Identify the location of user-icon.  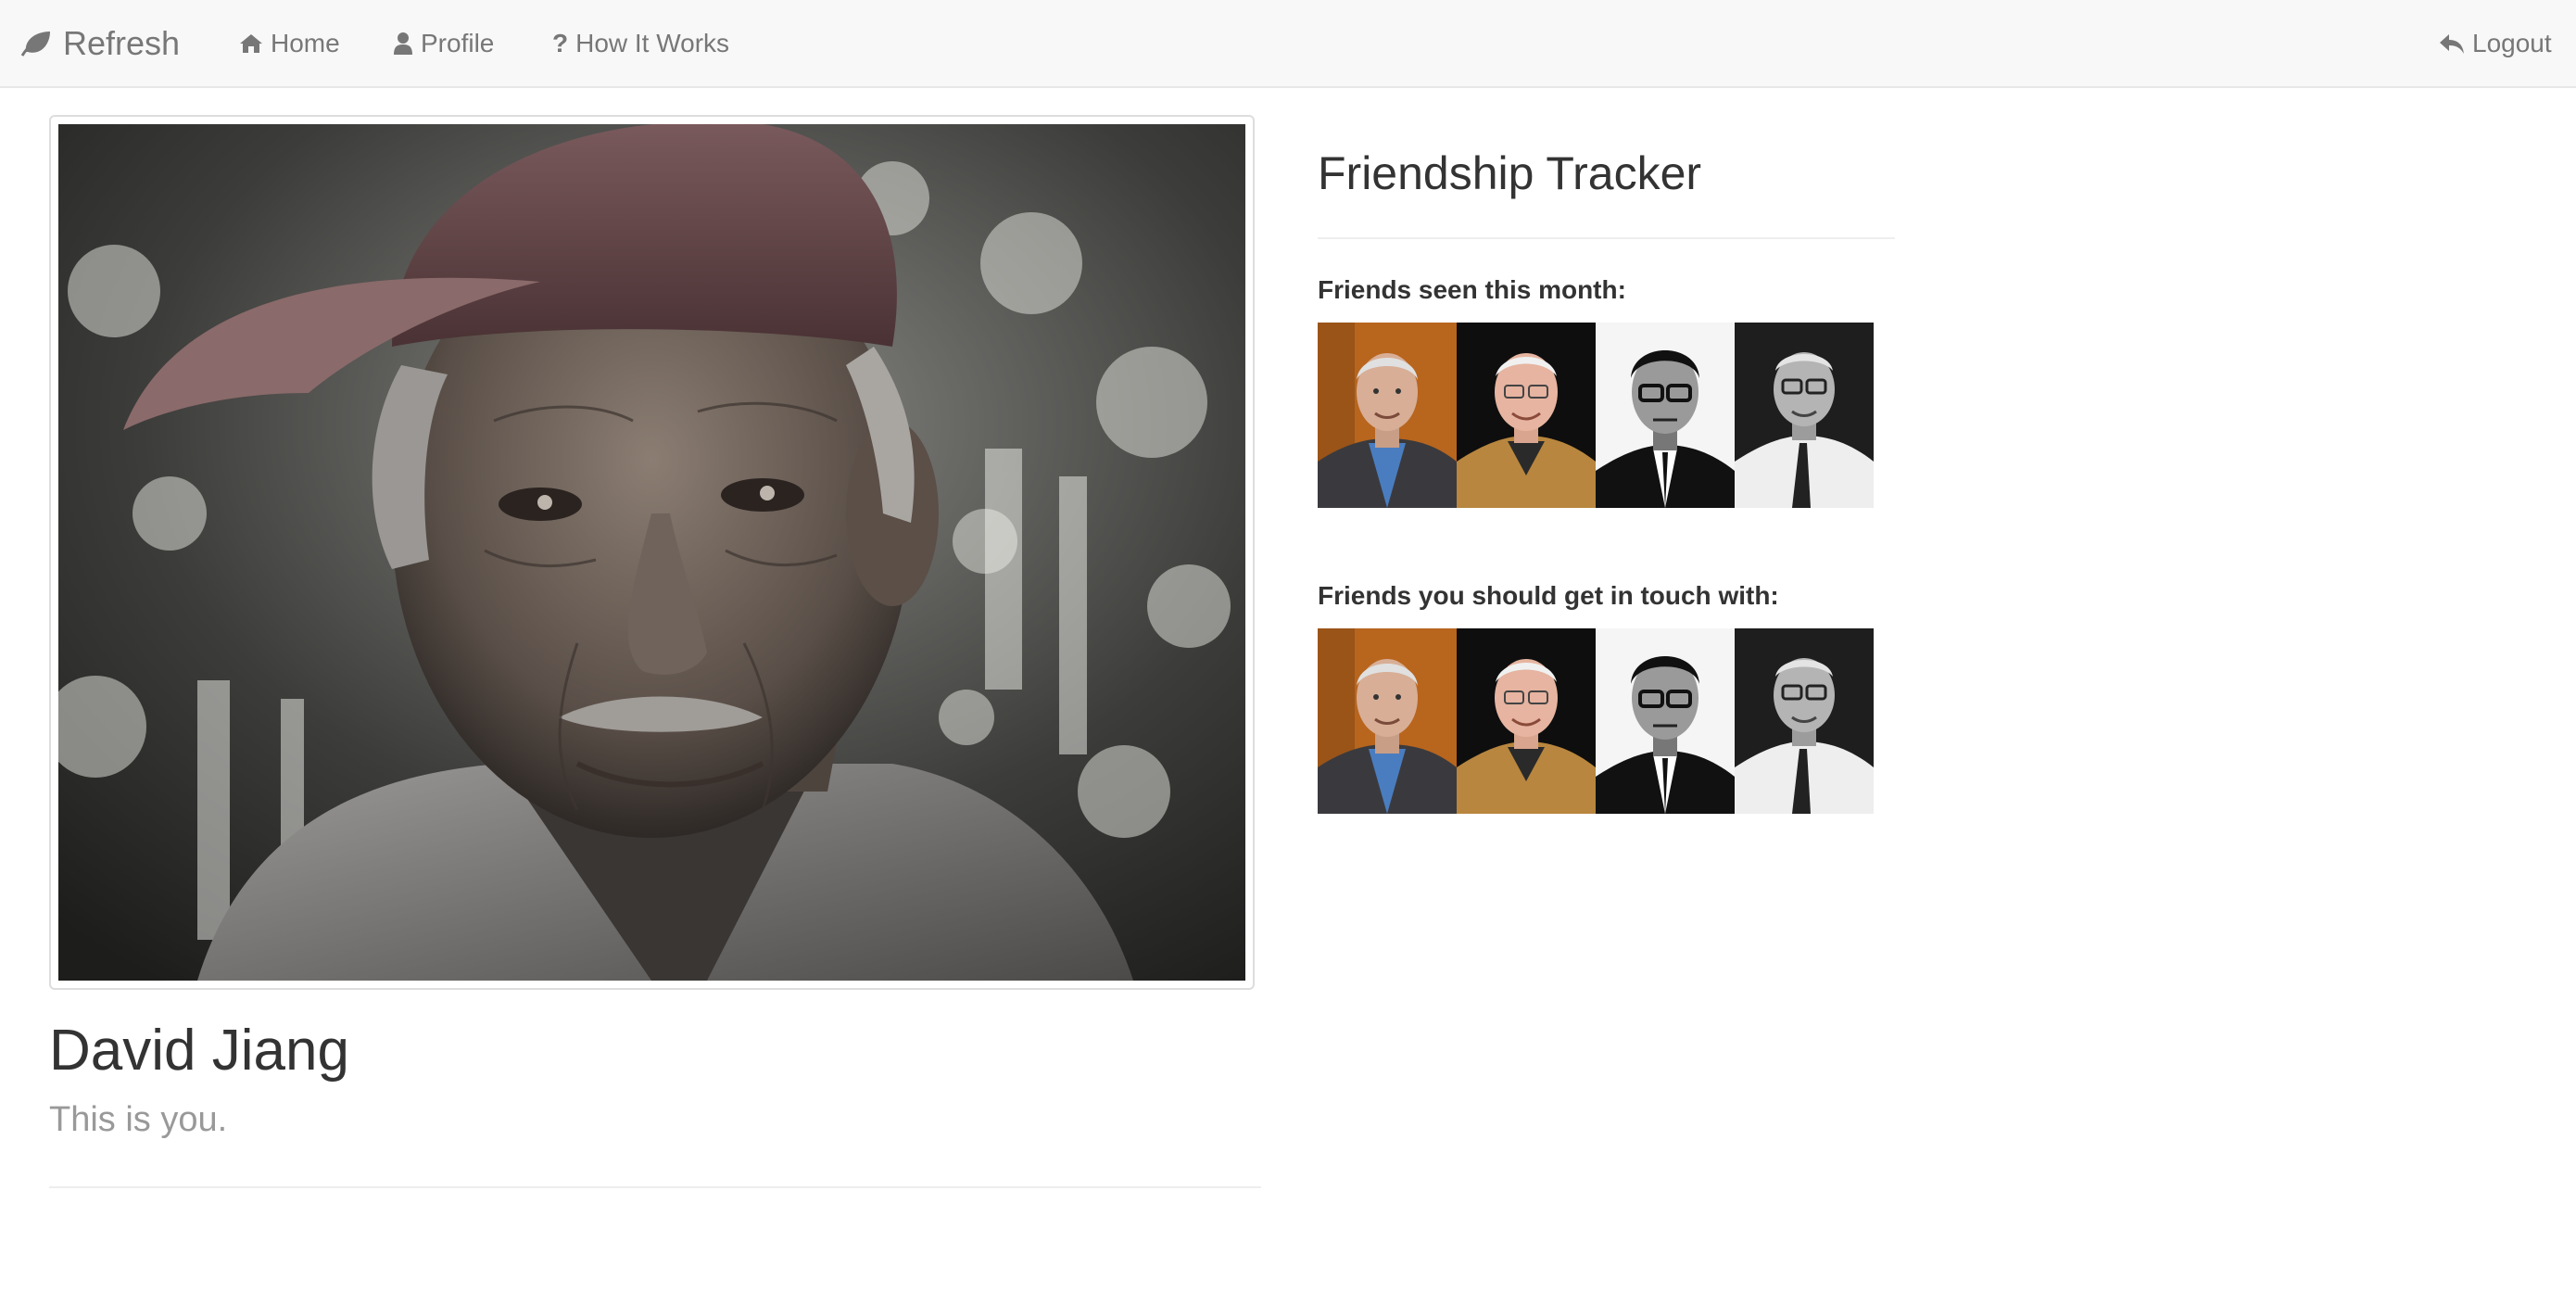
(403, 44).